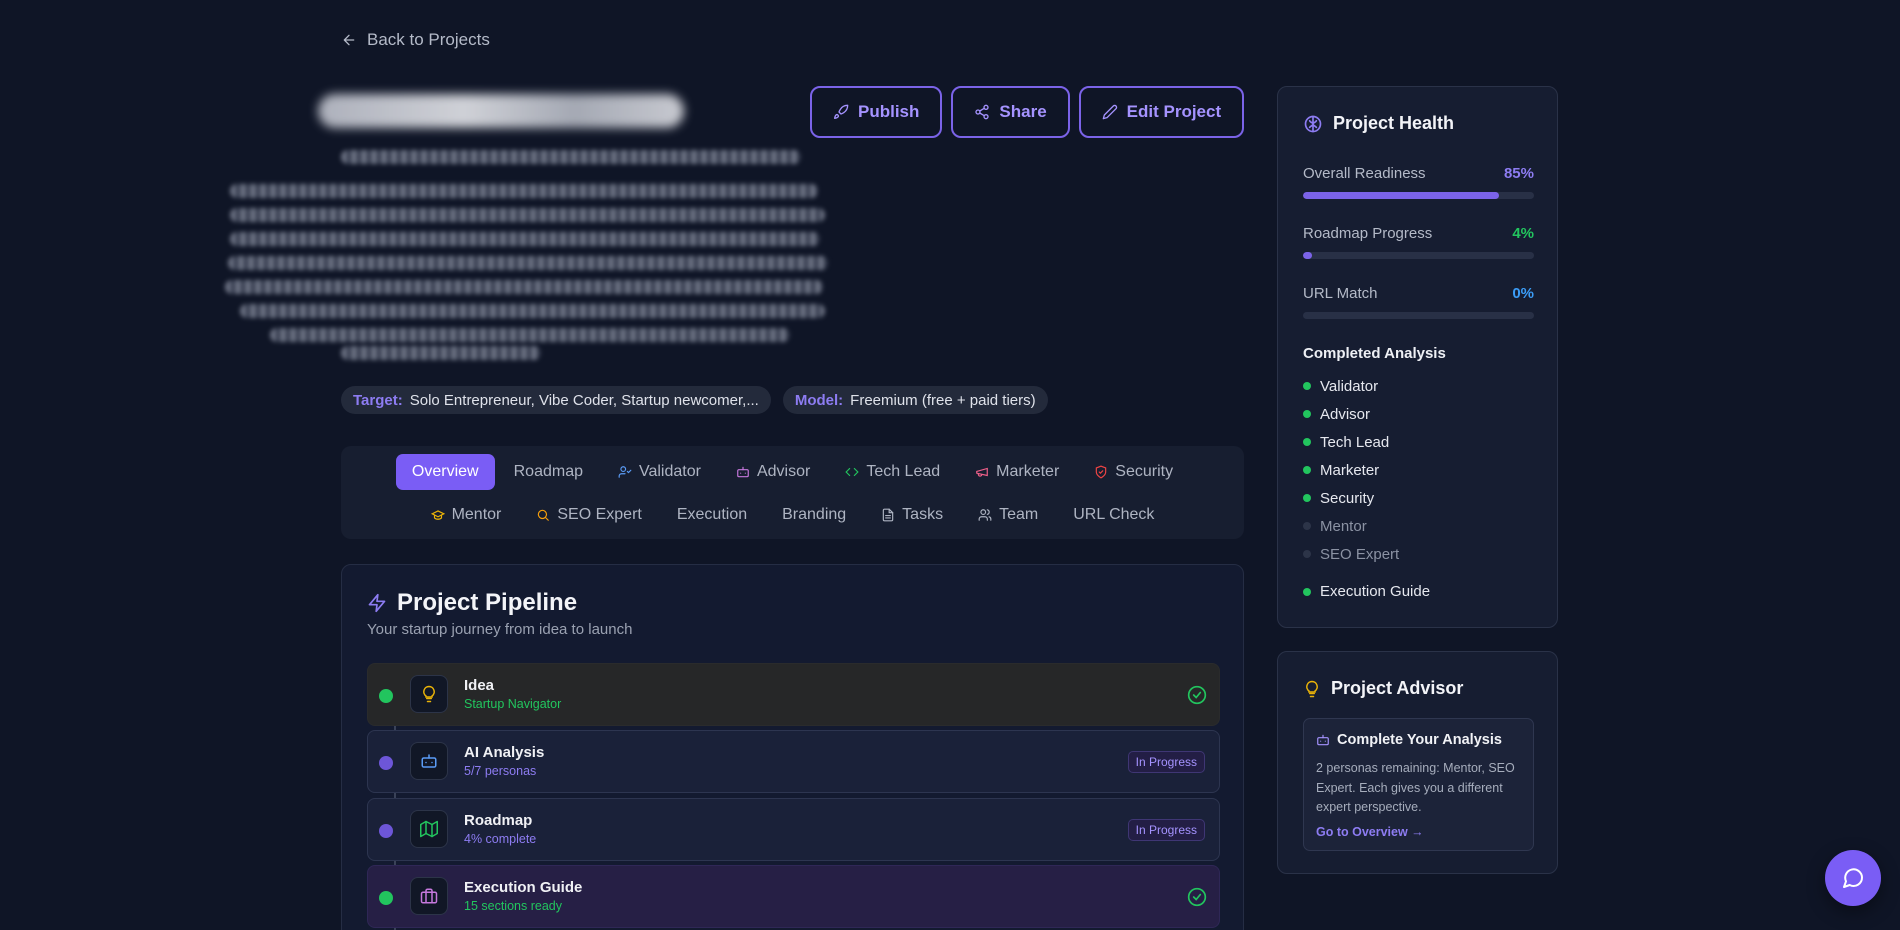 The width and height of the screenshot is (1900, 930). Describe the element at coordinates (437, 515) in the screenshot. I see `graduation-cap-icon` at that location.